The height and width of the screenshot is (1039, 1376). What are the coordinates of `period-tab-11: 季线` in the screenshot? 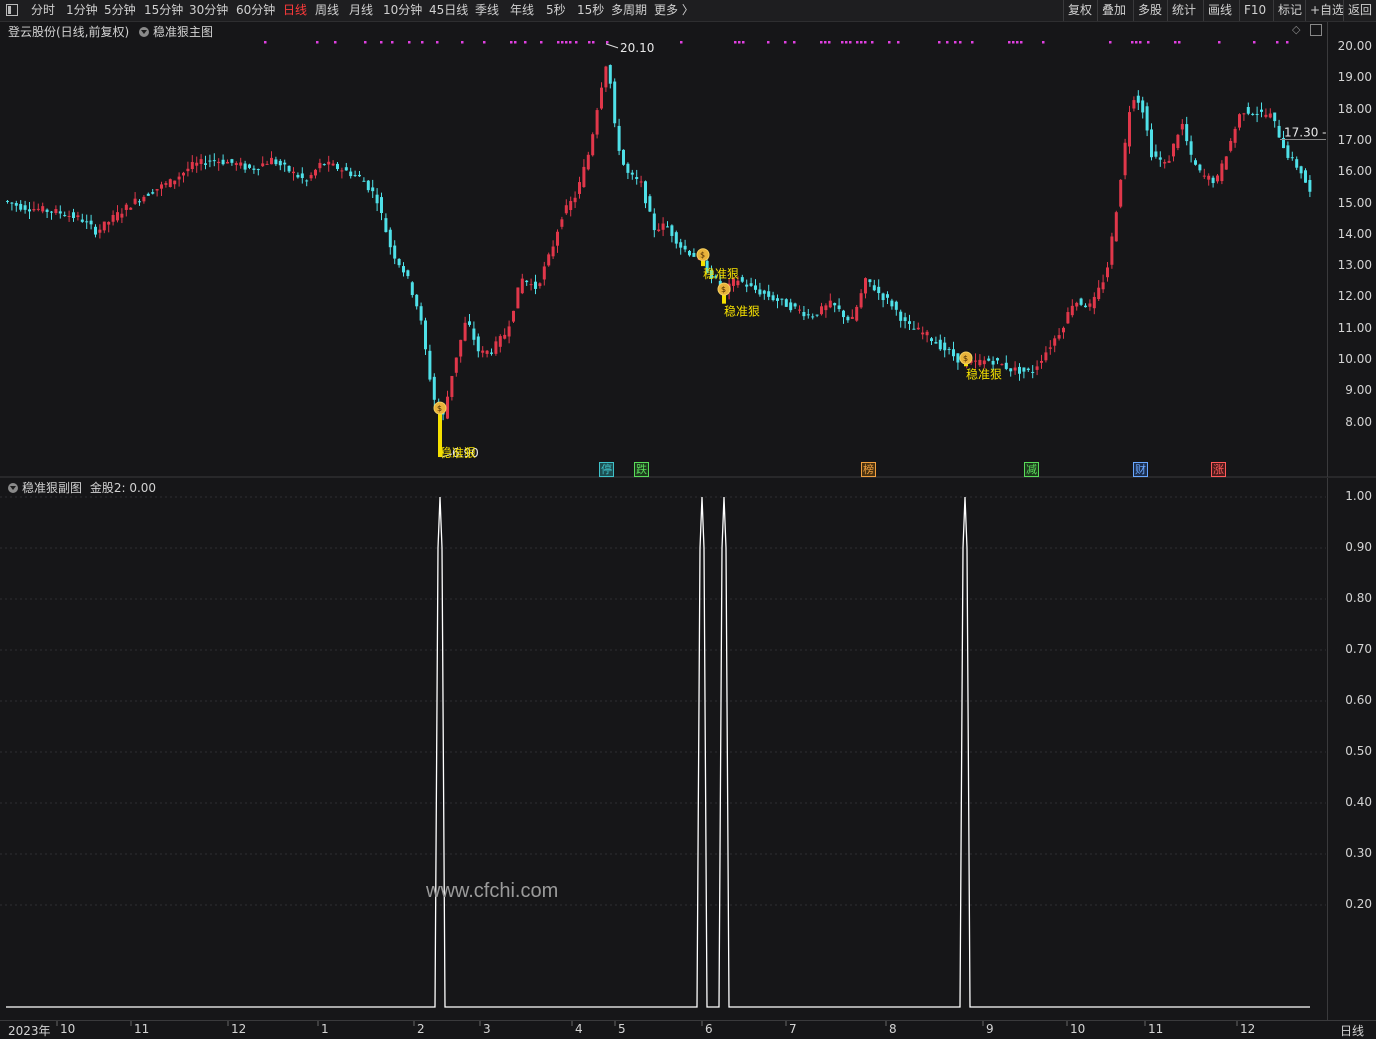 It's located at (487, 10).